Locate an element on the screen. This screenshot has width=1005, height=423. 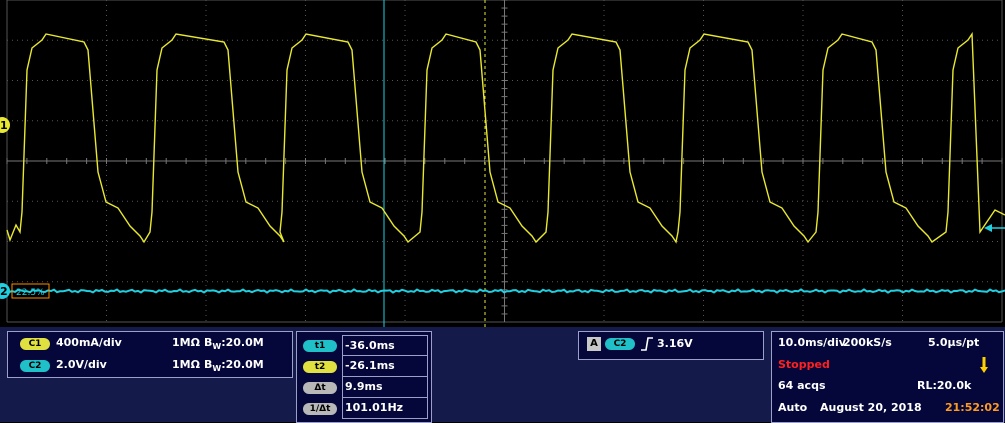
svg-text: 2 is located at coordinates (4, 291).